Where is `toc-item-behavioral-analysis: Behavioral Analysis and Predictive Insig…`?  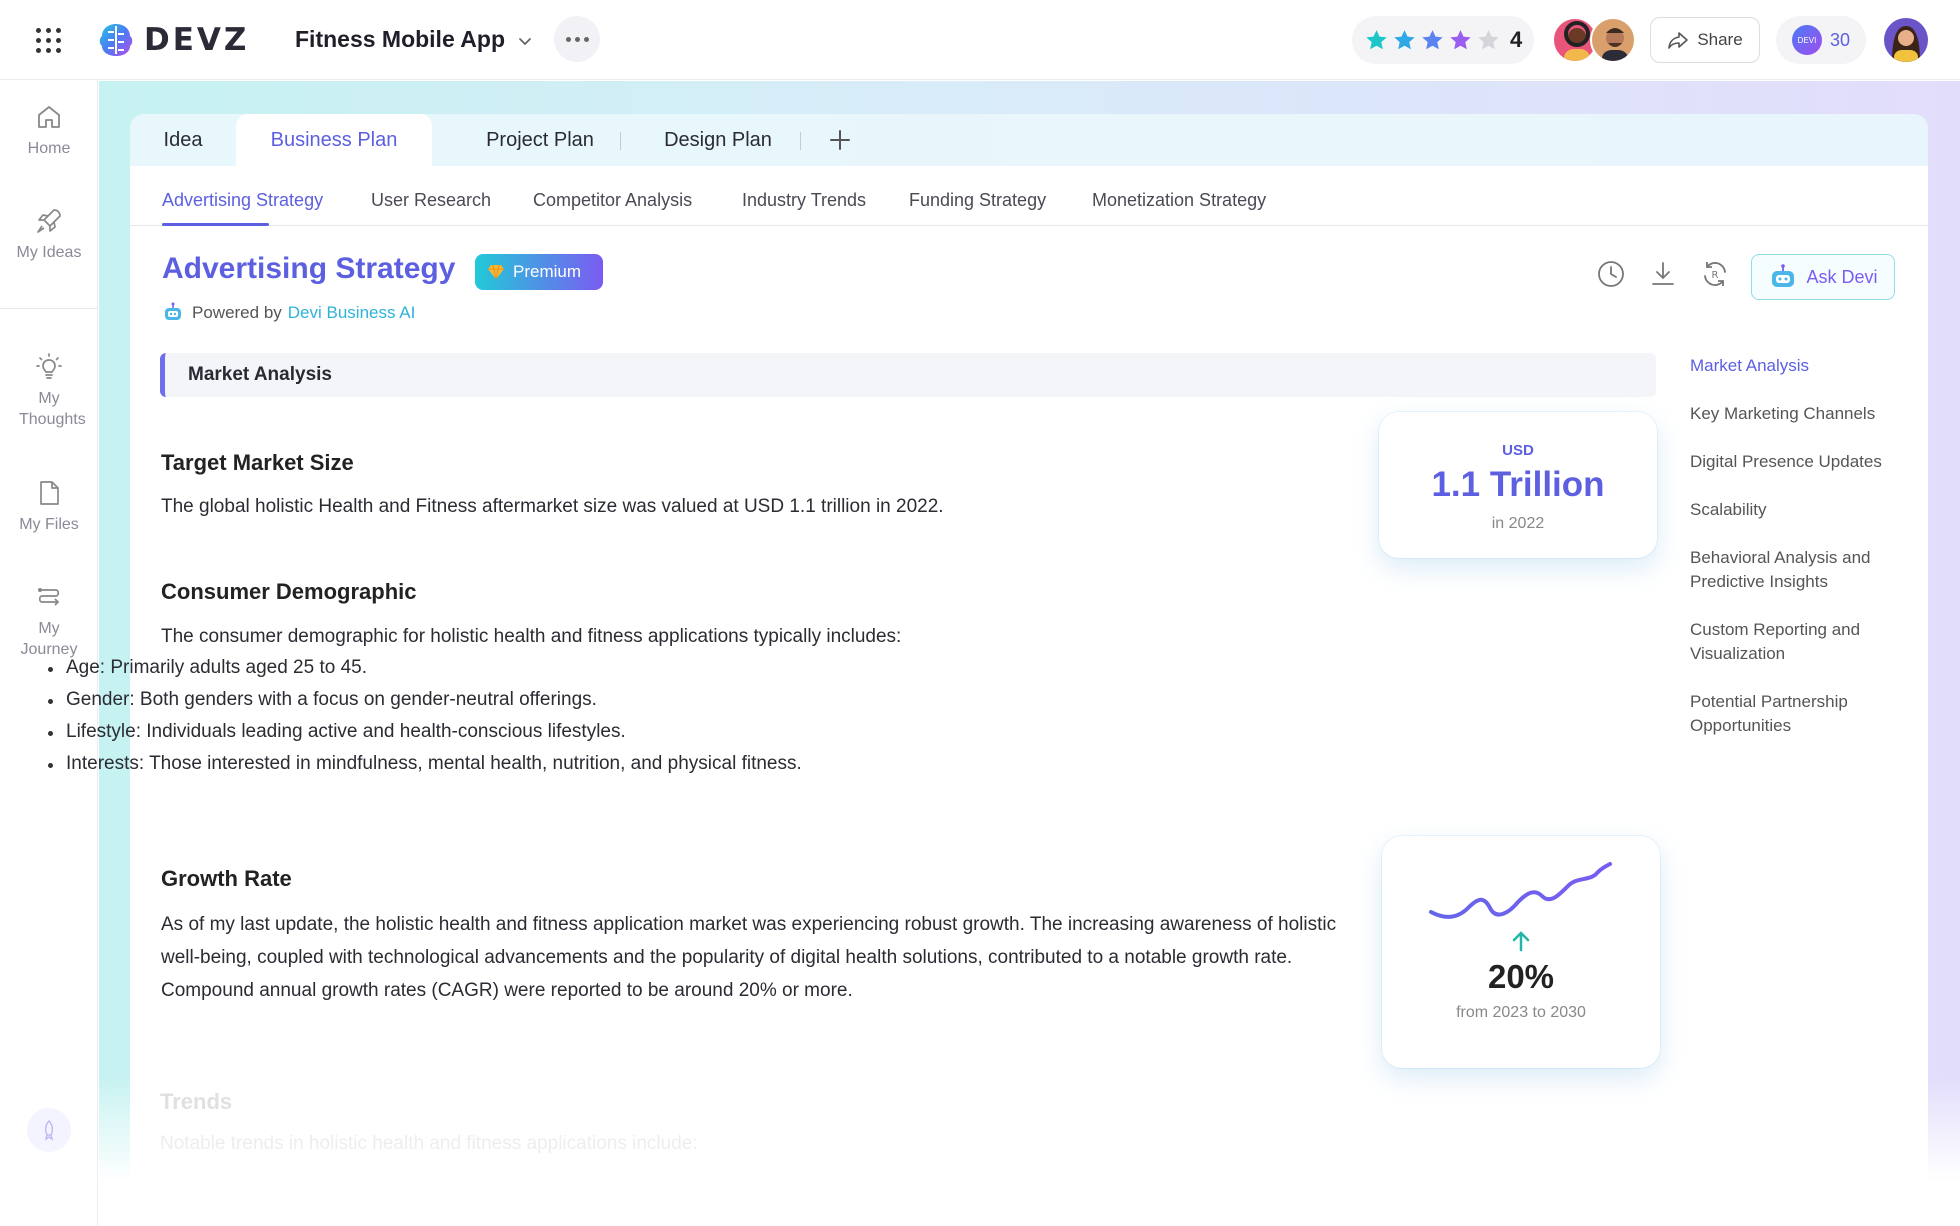
toc-item-behavioral-analysis: Behavioral Analysis and Predictive Insig… is located at coordinates (1800, 570).